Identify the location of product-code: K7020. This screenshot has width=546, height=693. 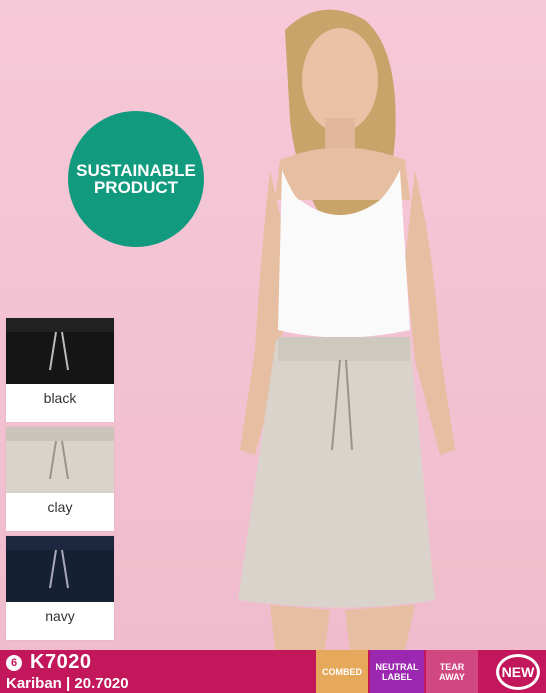
(61, 662).